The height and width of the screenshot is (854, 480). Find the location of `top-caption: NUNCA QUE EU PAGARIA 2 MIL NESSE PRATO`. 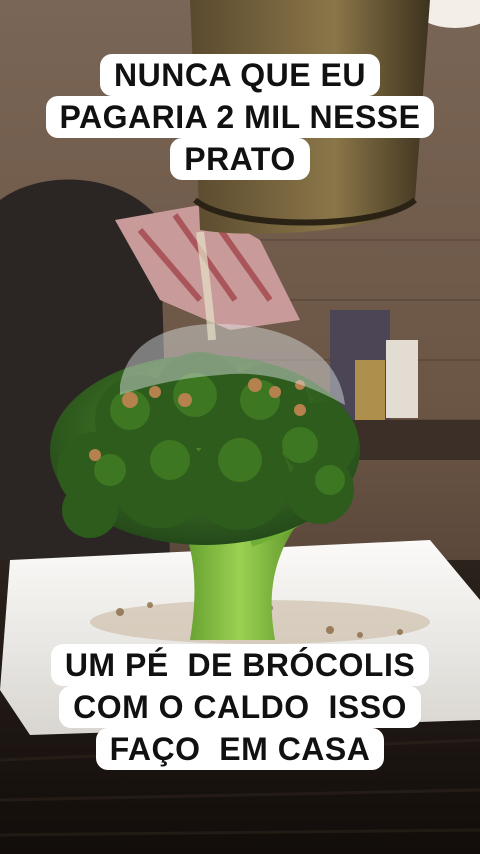

top-caption: NUNCA QUE EU PAGARIA 2 MIL NESSE PRATO is located at coordinates (240, 117).